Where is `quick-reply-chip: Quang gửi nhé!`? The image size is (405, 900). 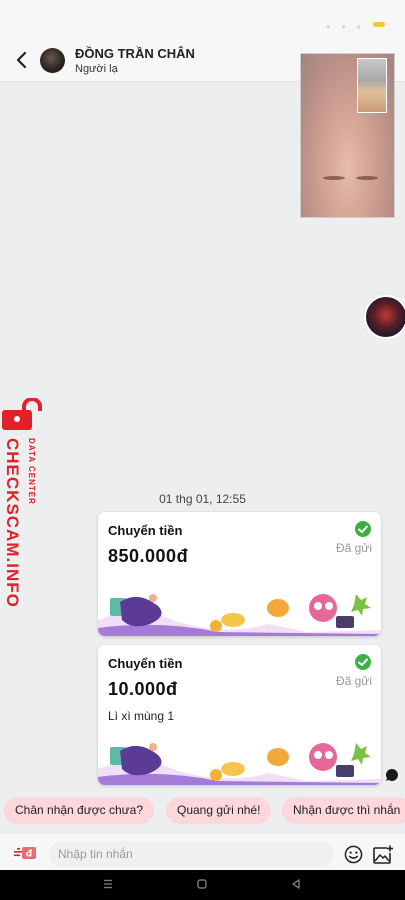
quick-reply-chip: Quang gửi nhé! is located at coordinates (219, 810).